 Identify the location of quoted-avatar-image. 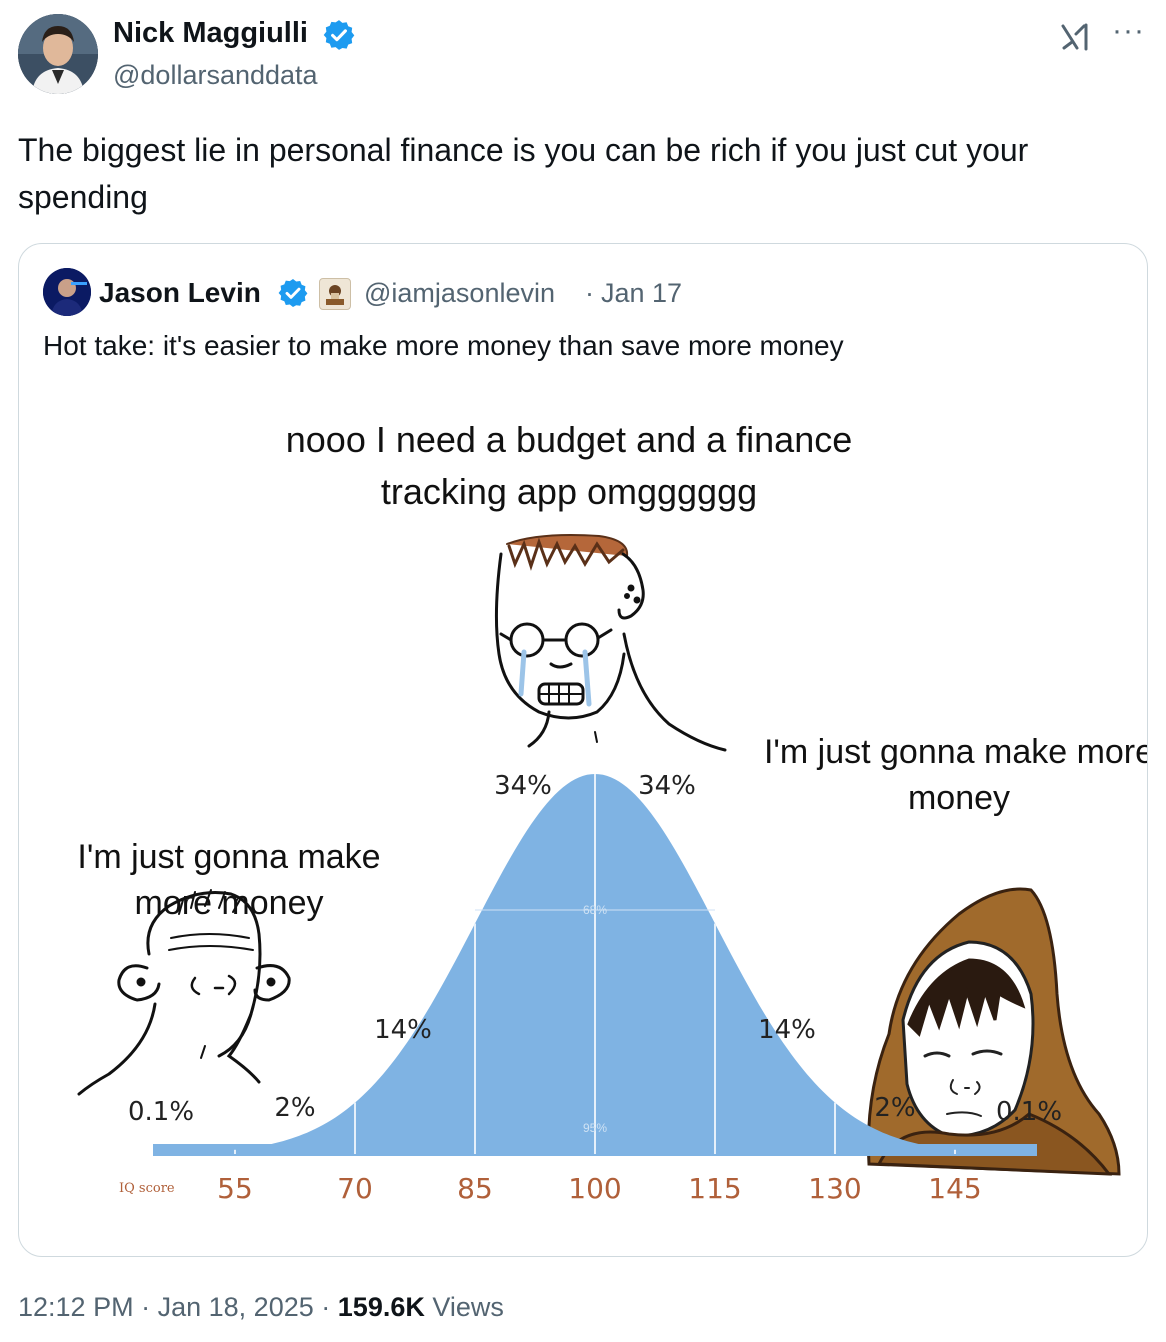
(67, 292).